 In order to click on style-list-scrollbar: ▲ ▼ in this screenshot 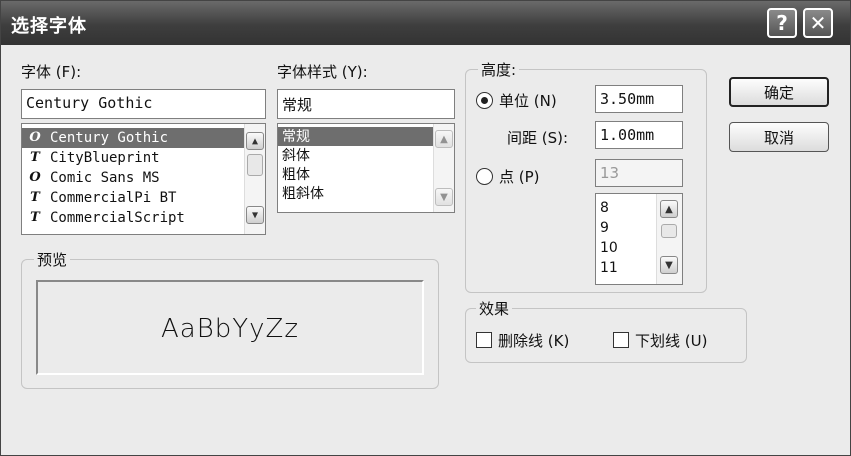, I will do `click(443, 168)`.